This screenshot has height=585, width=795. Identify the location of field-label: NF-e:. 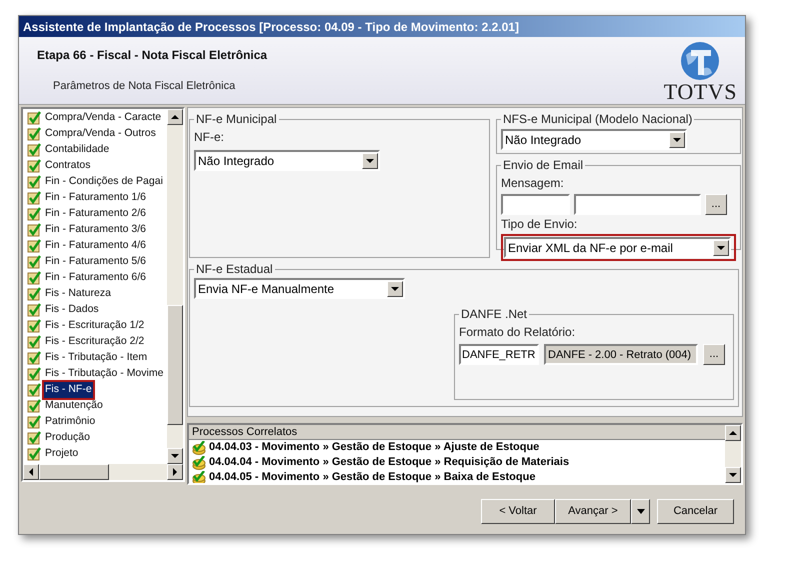
(209, 137).